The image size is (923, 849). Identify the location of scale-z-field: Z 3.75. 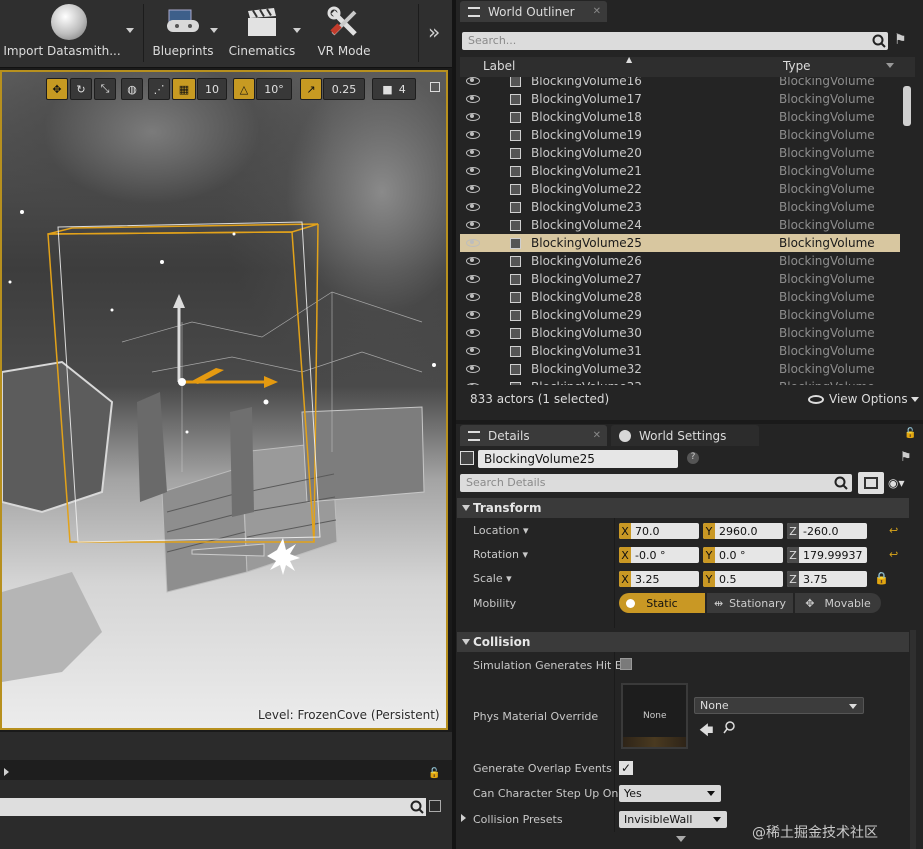
(827, 579).